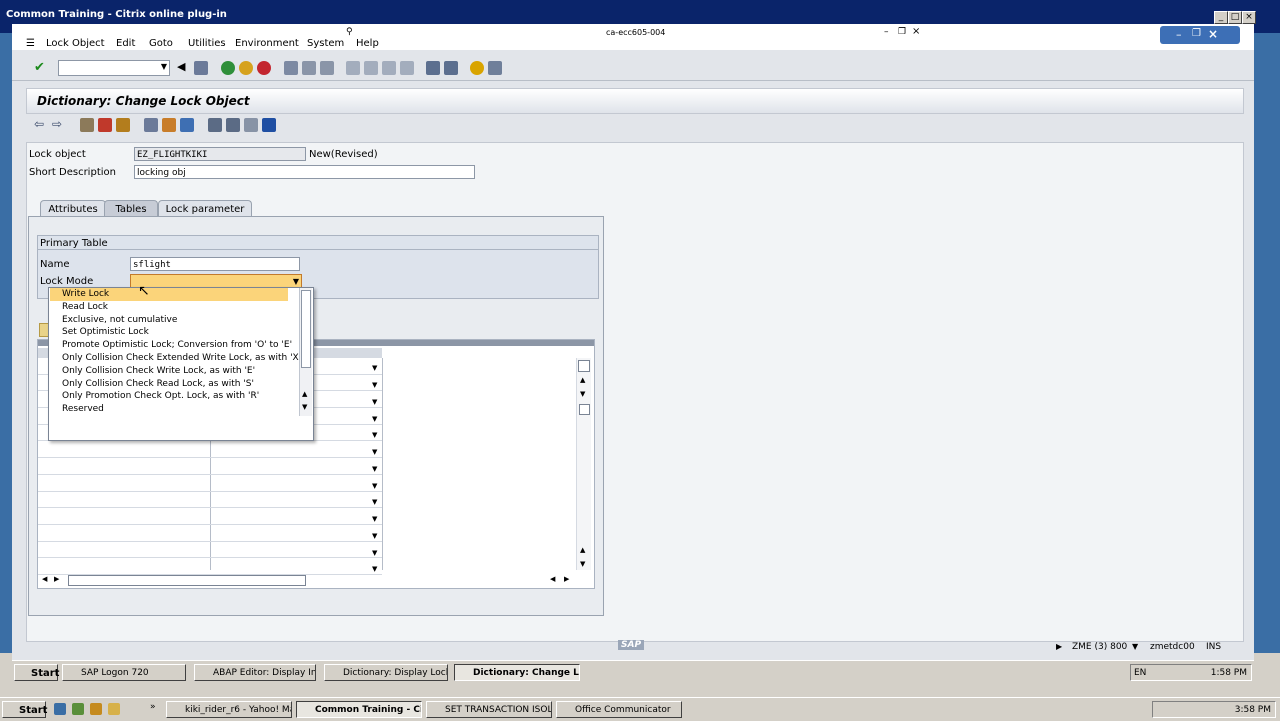 This screenshot has width=1280, height=721. What do you see at coordinates (309, 68) in the screenshot?
I see `find-icon` at bounding box center [309, 68].